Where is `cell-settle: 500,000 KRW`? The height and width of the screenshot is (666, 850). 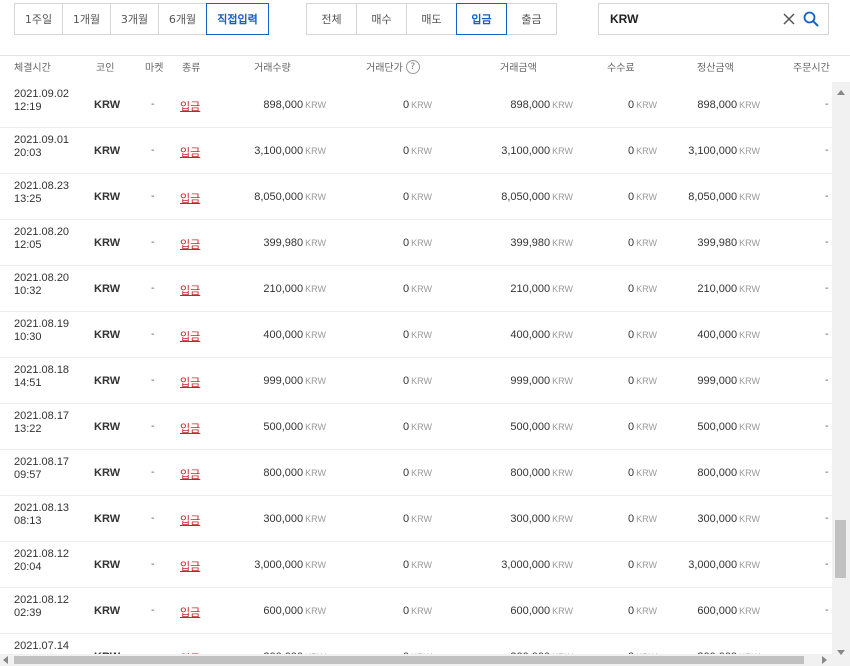 cell-settle: 500,000 KRW is located at coordinates (728, 427).